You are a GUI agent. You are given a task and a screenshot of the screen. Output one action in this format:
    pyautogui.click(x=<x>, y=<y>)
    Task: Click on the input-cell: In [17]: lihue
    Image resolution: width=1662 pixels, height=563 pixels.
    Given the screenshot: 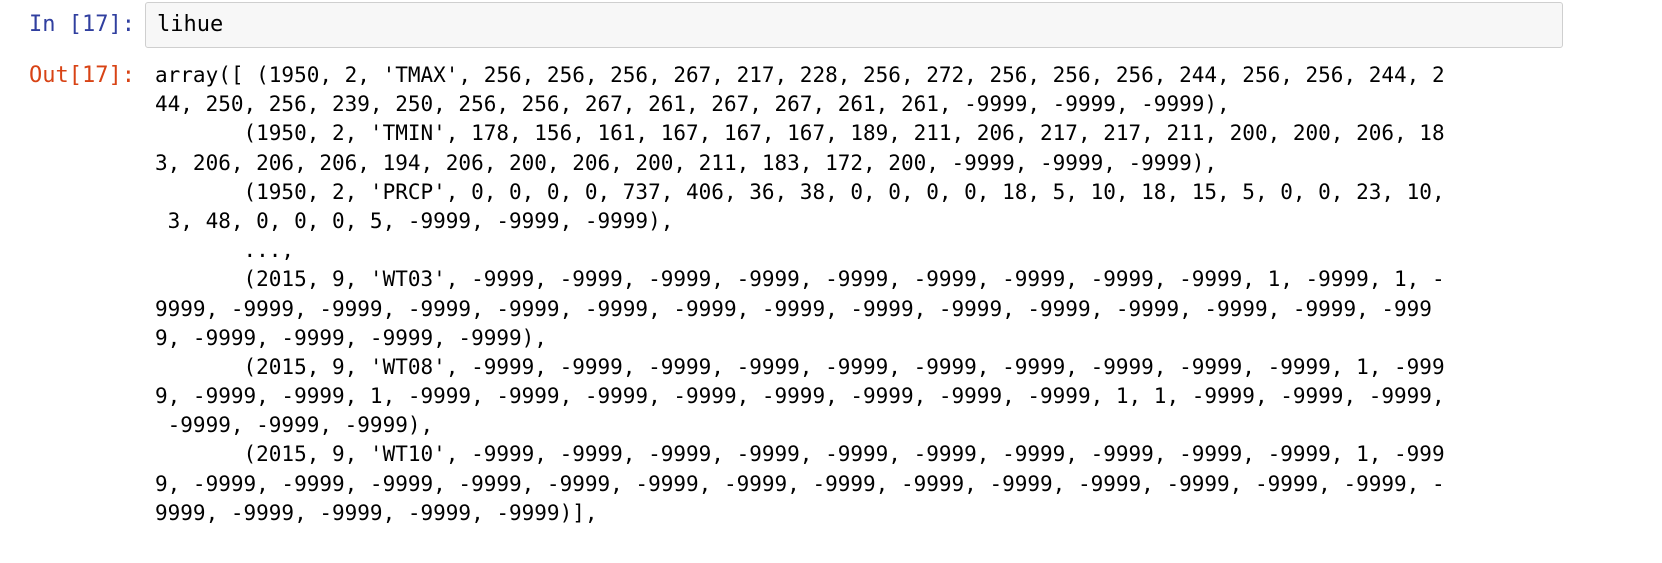 What is the action you would take?
    pyautogui.click(x=831, y=26)
    